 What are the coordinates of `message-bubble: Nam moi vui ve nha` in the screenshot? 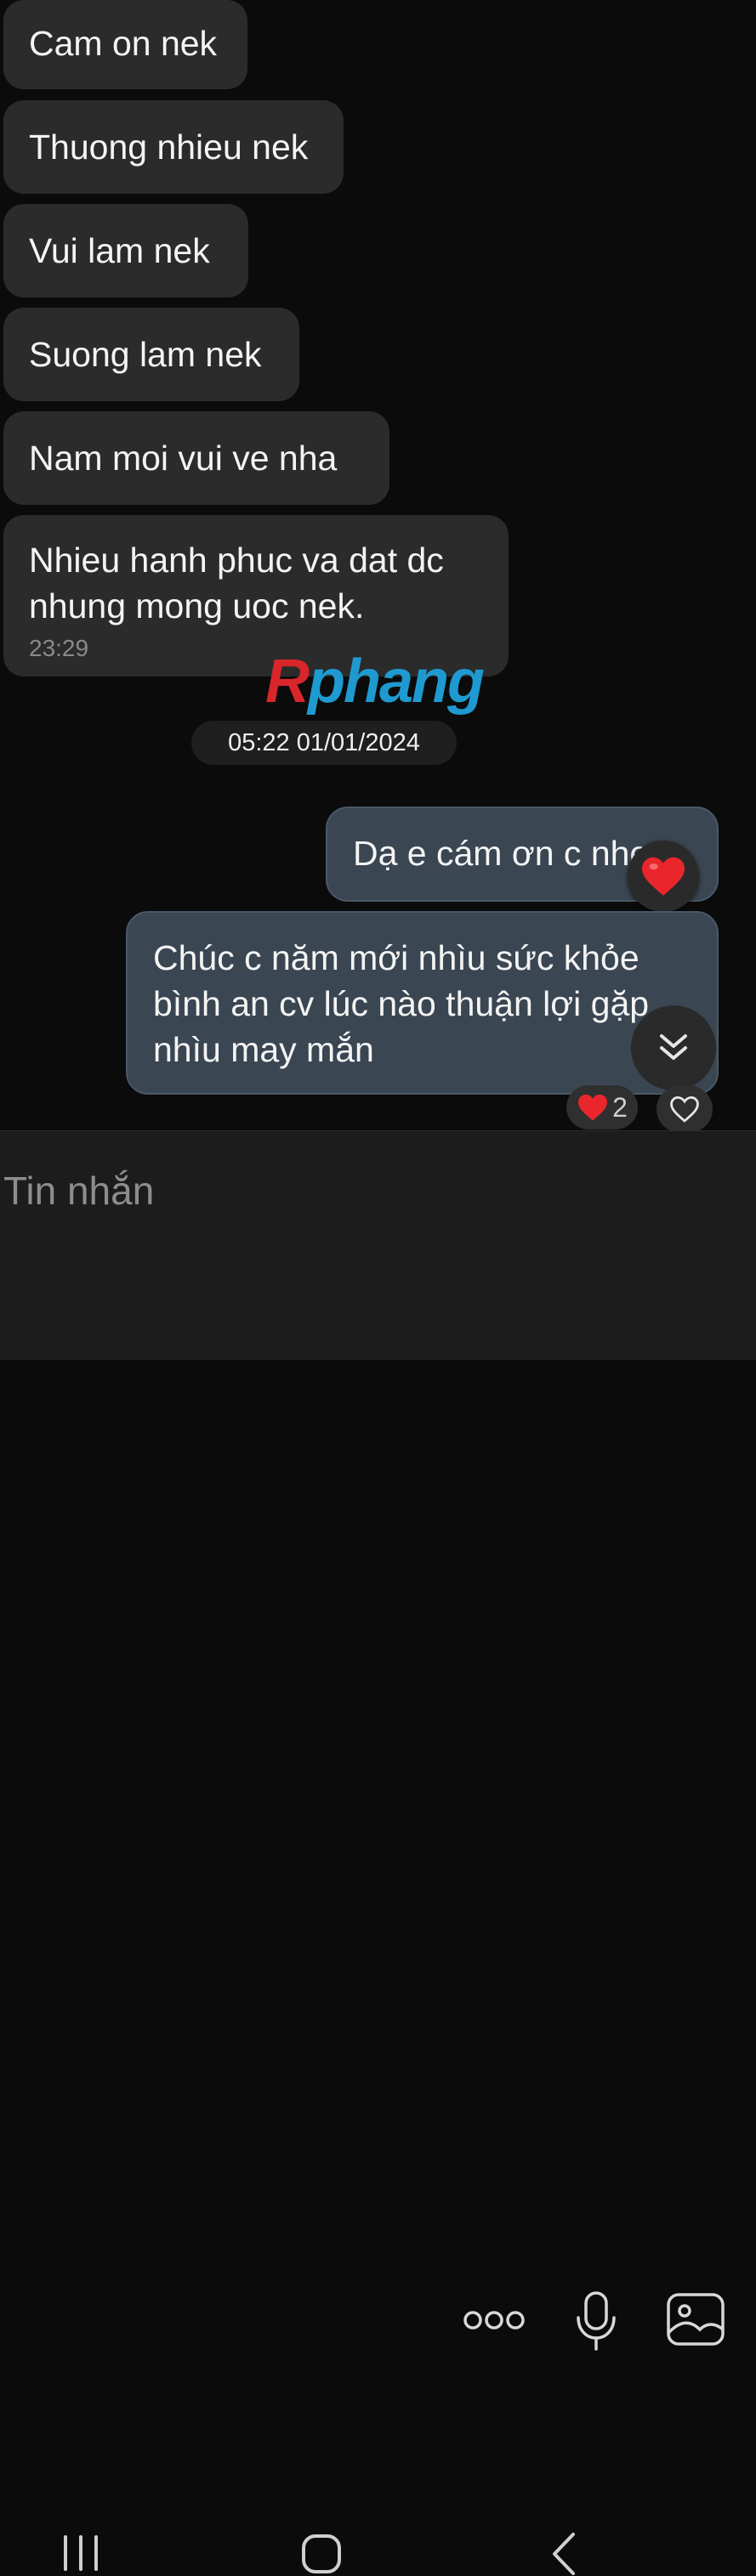 It's located at (196, 458).